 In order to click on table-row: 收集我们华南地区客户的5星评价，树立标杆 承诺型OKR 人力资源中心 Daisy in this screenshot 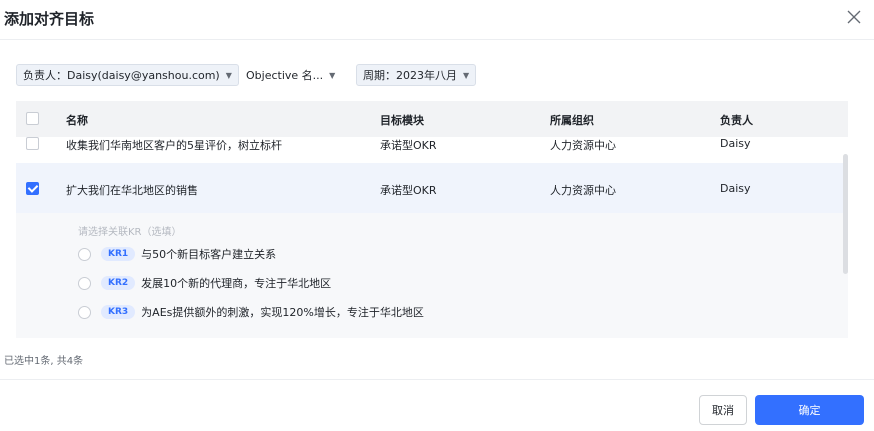, I will do `click(432, 150)`.